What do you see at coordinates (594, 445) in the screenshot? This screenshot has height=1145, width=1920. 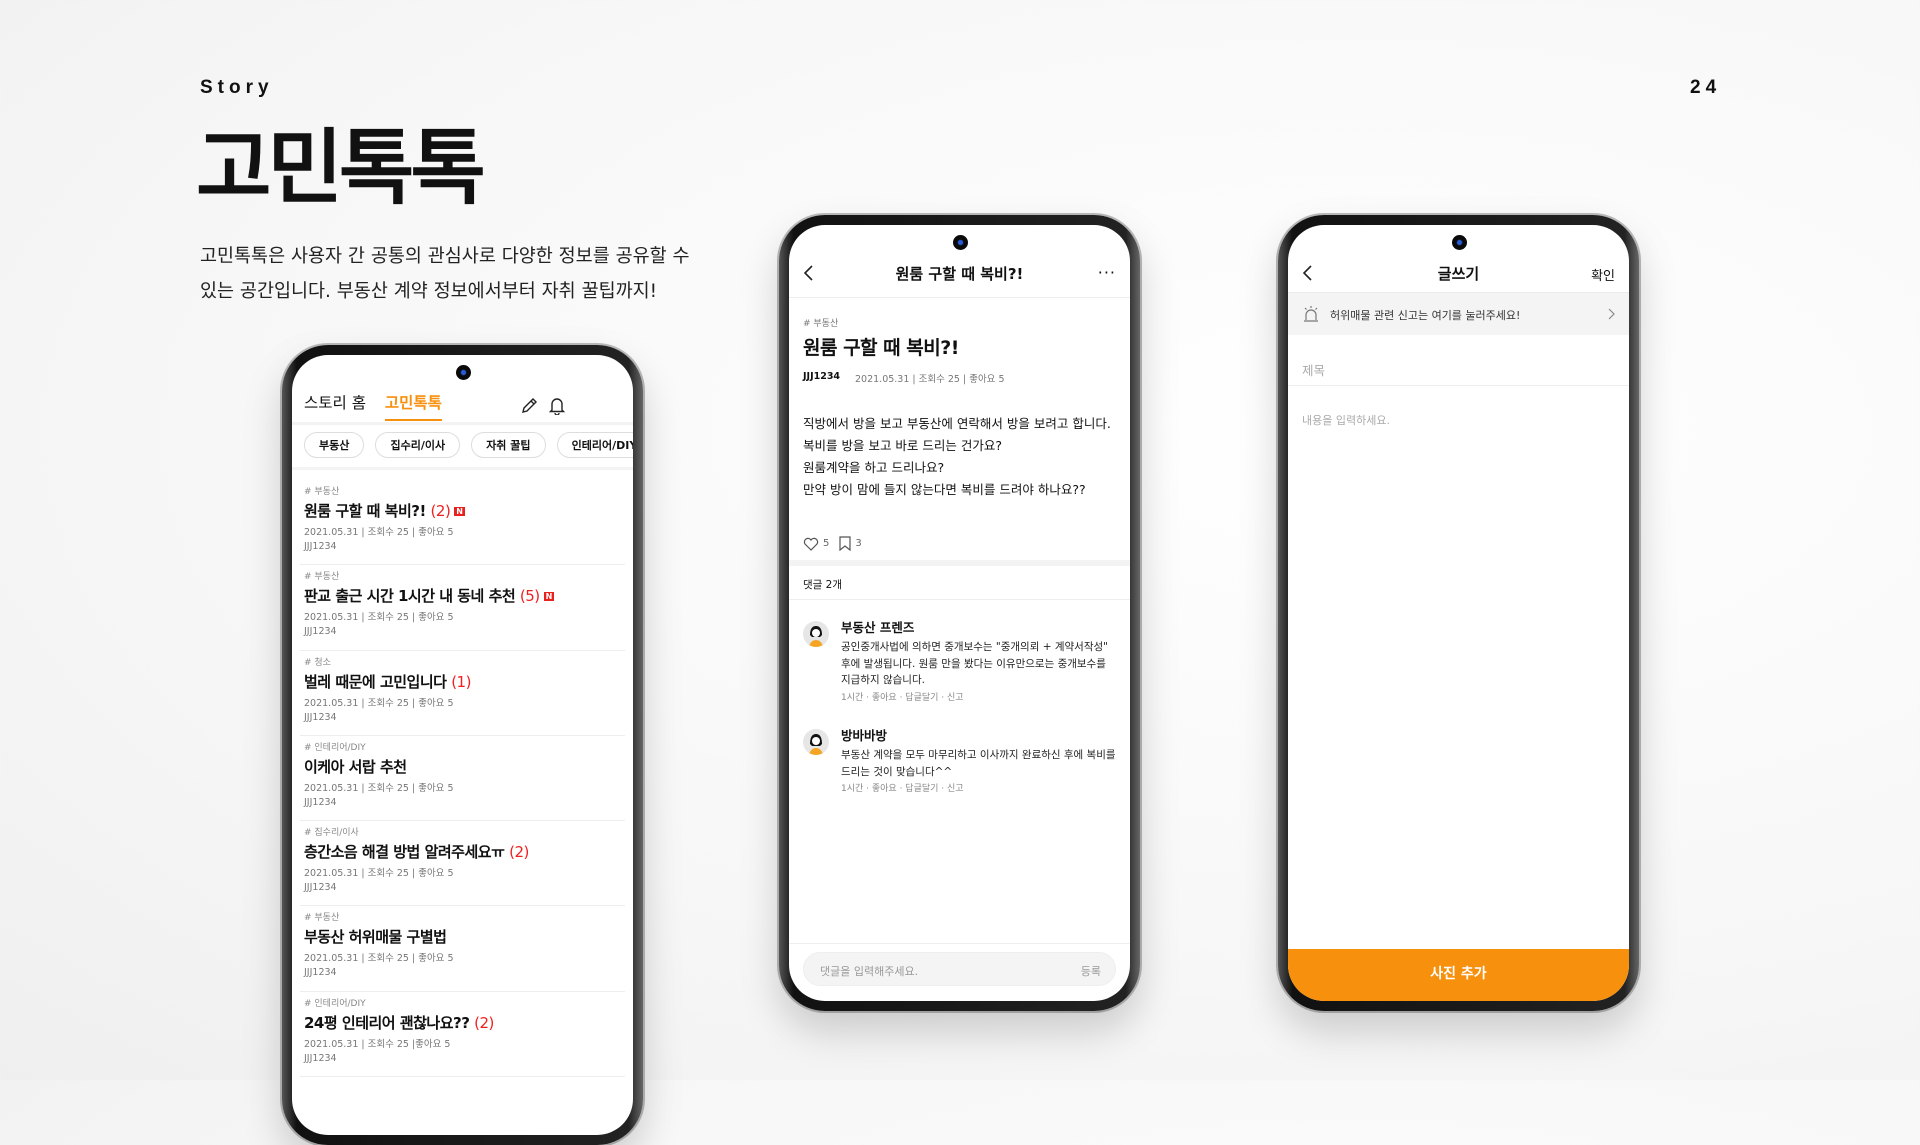 I see `chip-interior-diy: 인테리어/DIY` at bounding box center [594, 445].